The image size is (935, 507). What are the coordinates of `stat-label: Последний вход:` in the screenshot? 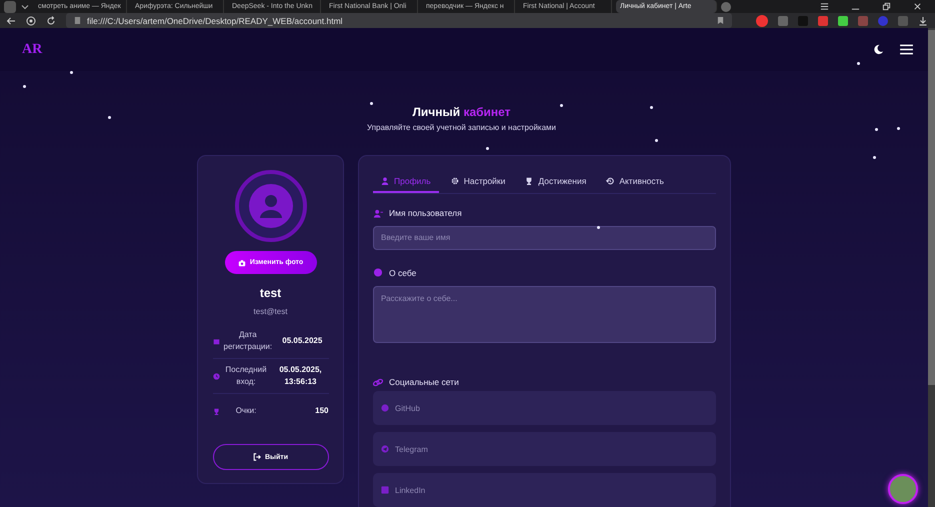 It's located at (246, 376).